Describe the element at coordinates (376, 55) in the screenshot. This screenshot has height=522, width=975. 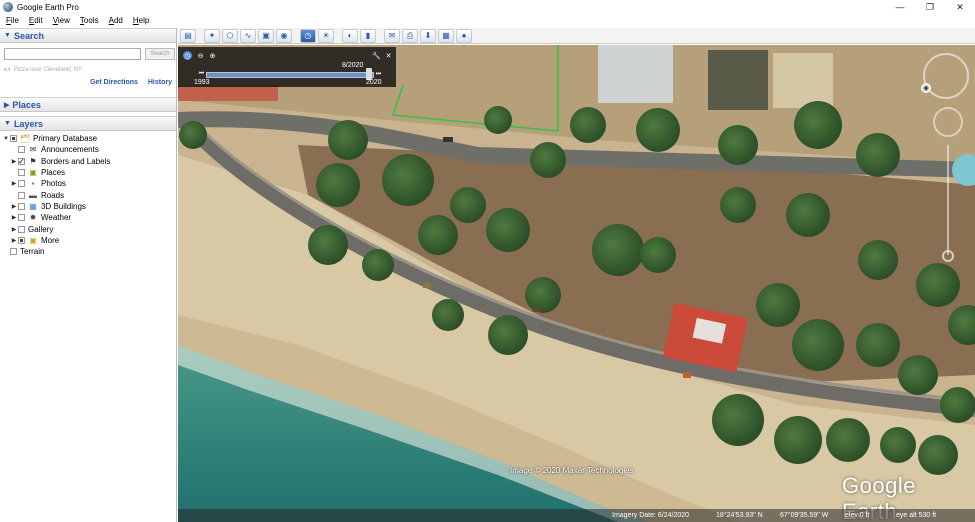
I see `wrench-icon: 🔧` at that location.